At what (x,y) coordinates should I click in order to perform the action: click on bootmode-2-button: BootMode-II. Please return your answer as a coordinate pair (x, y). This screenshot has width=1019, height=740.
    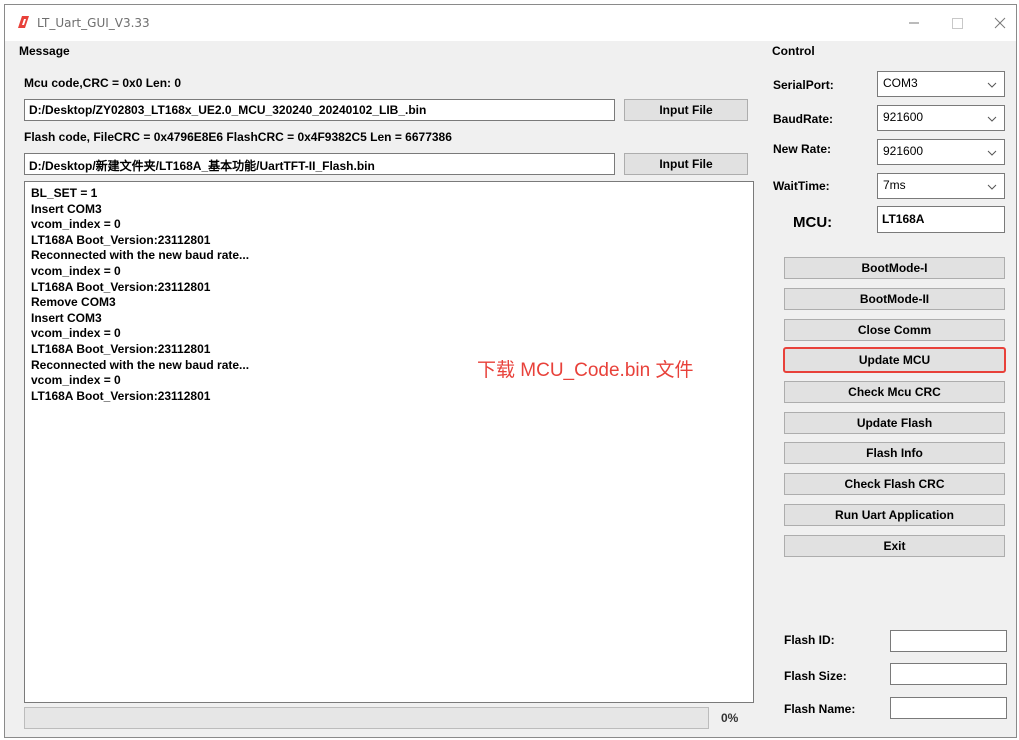
    Looking at the image, I should click on (894, 299).